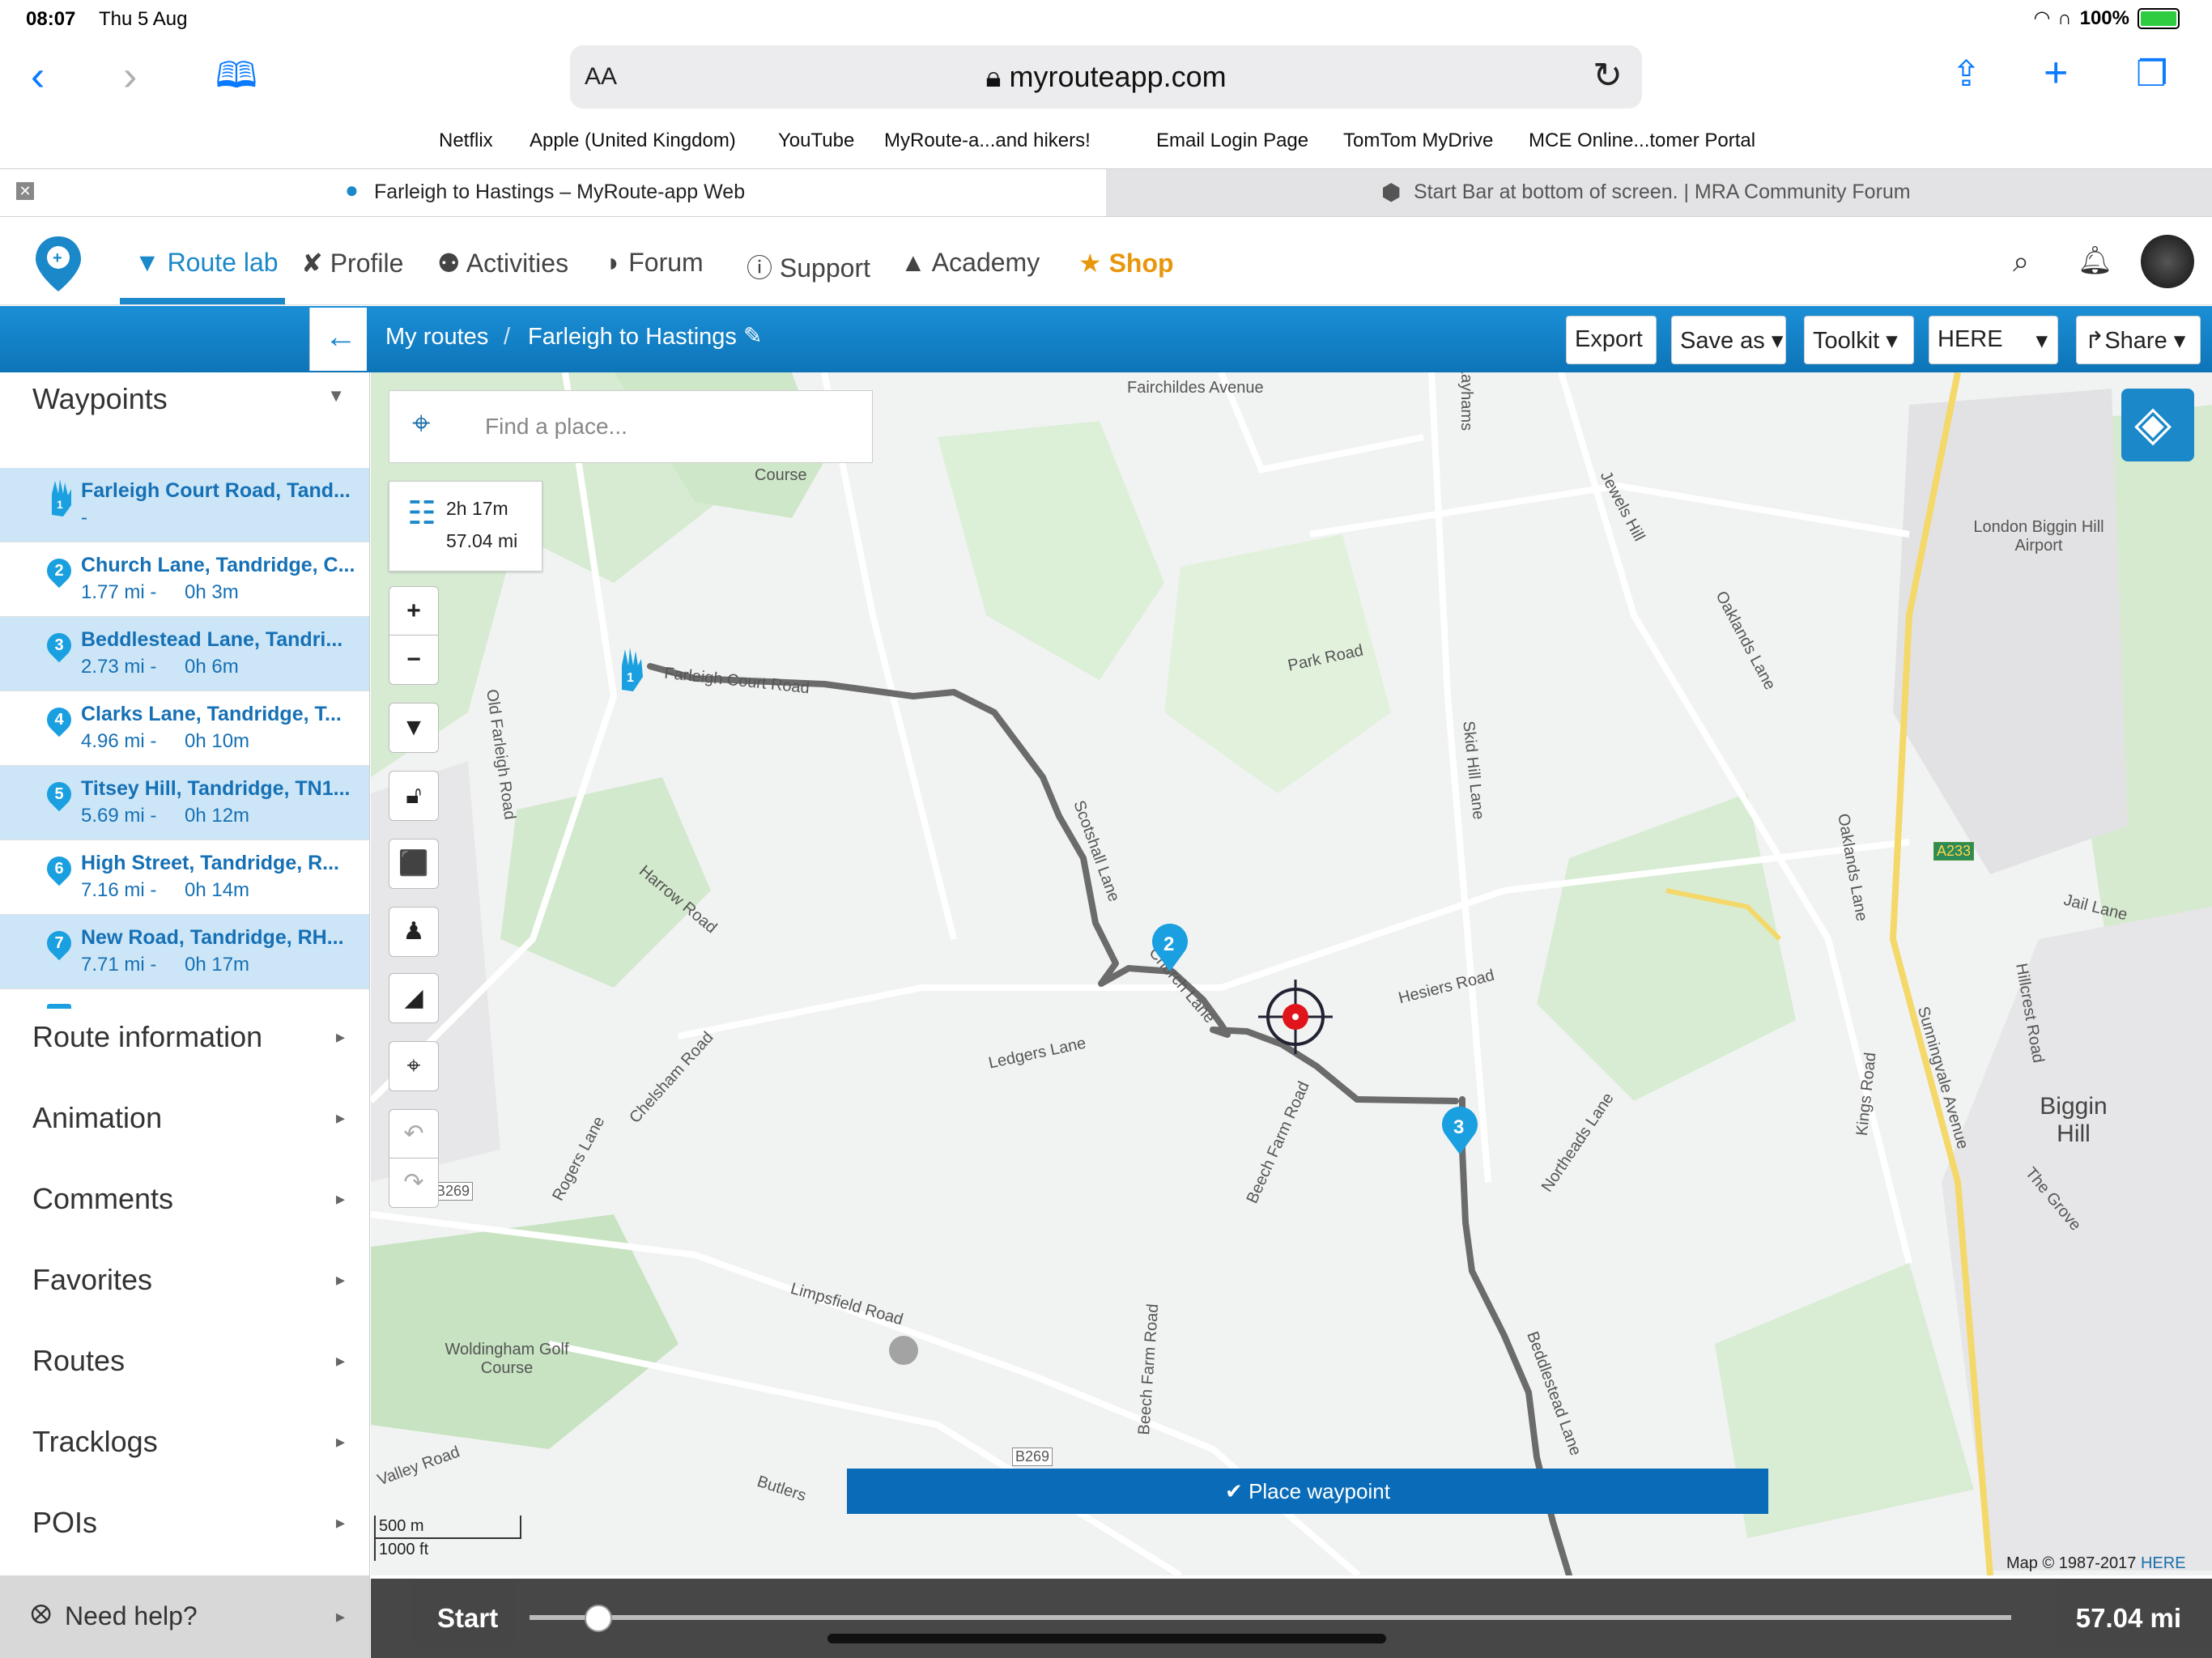  I want to click on caret-down-icon: ▼, so click(336, 395).